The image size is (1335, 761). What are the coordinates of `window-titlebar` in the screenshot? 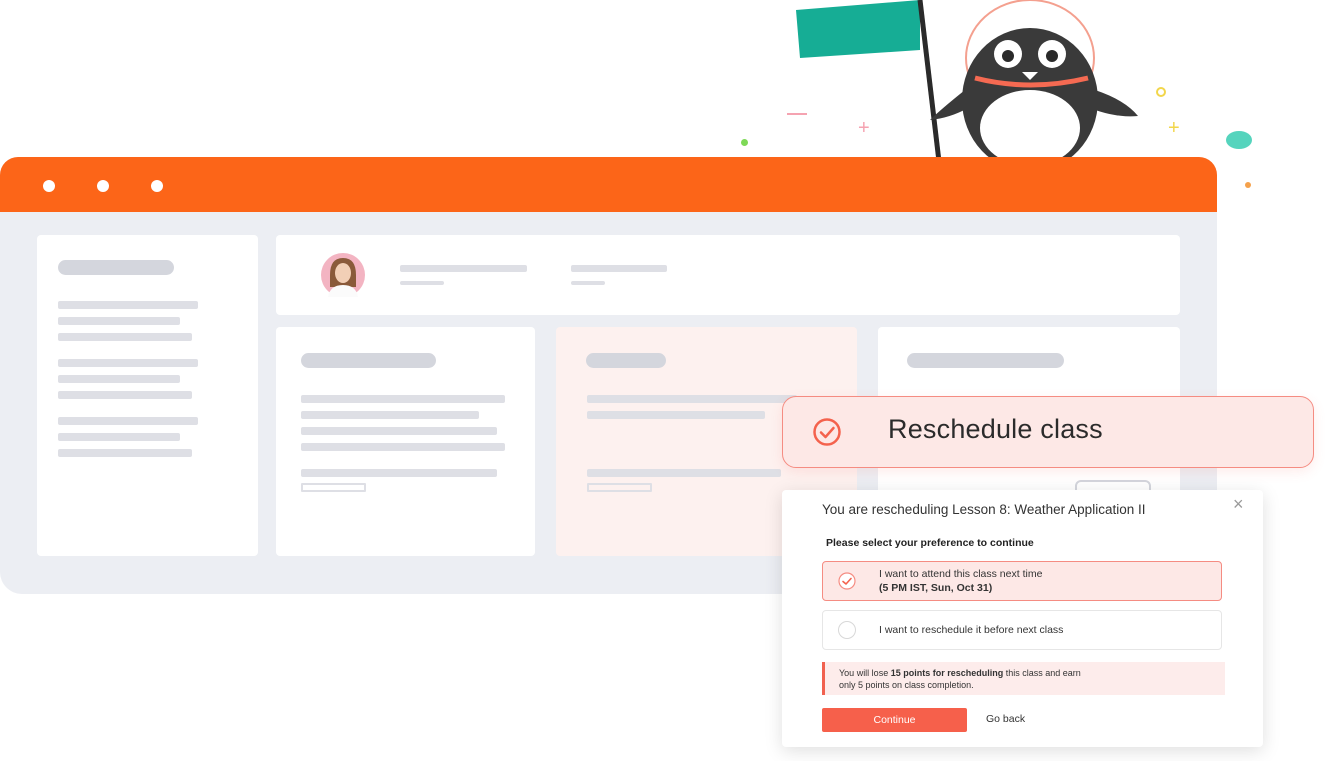 It's located at (608, 184).